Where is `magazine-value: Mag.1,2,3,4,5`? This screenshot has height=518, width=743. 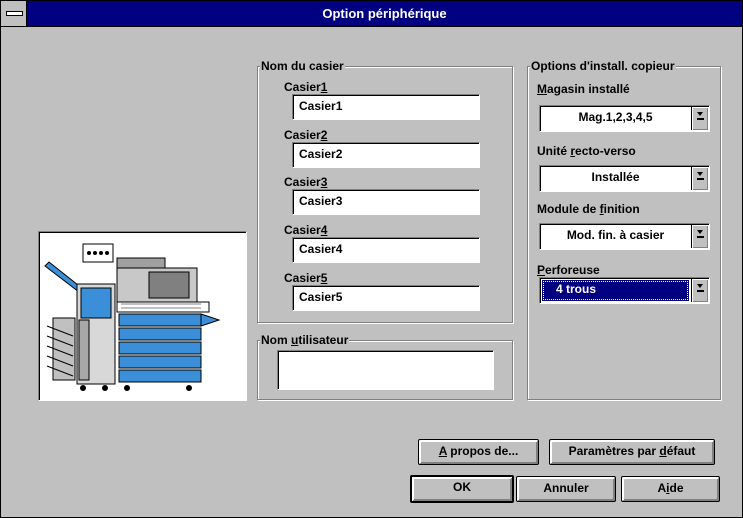
magazine-value: Mag.1,2,3,4,5 is located at coordinates (615, 117).